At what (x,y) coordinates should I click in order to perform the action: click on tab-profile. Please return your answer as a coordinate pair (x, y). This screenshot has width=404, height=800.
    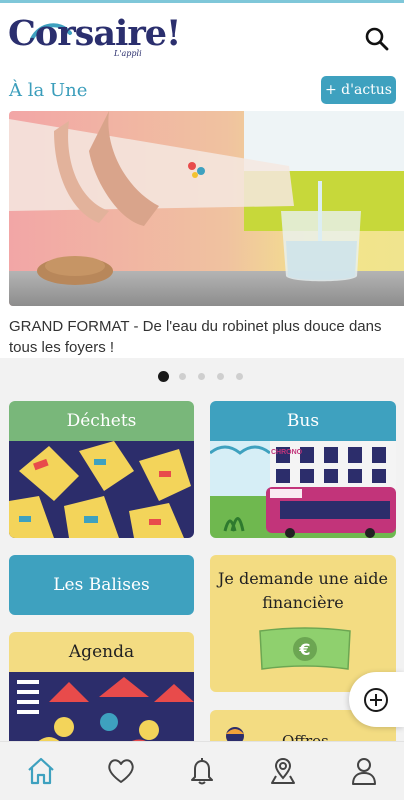
    Looking at the image, I should click on (364, 771).